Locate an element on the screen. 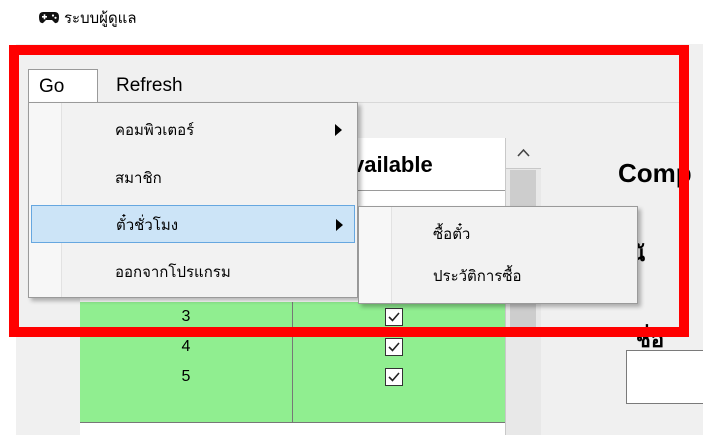 The image size is (703, 435). table-row is located at coordinates (292, 407).